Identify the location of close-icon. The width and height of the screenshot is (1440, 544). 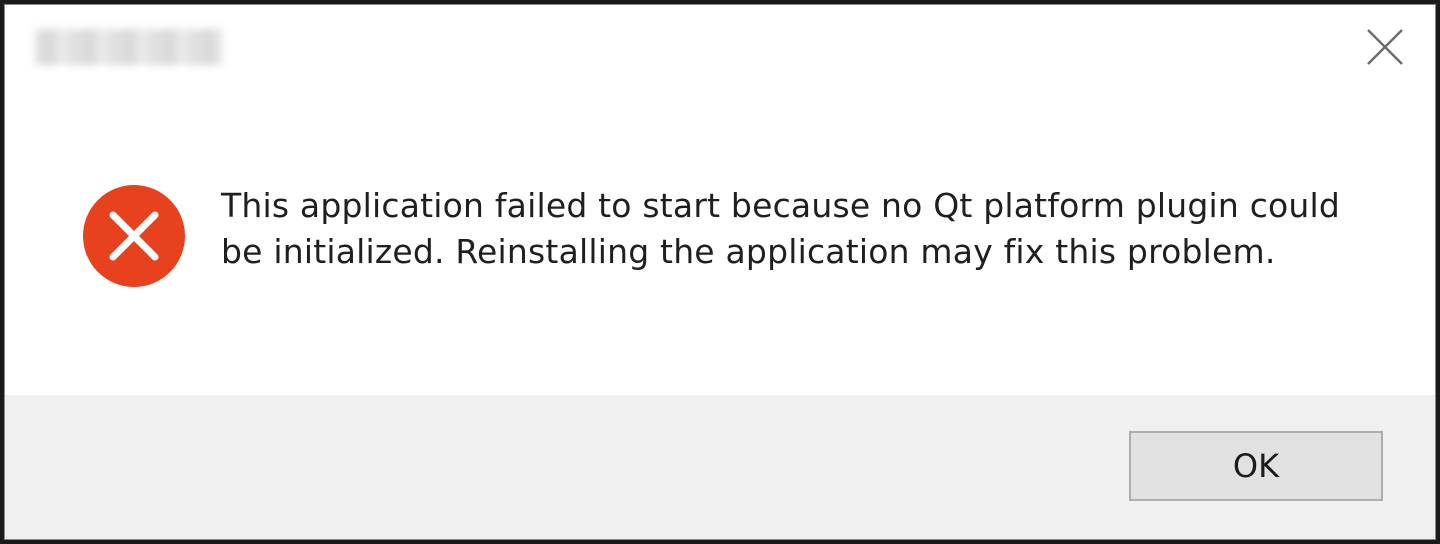
(1385, 47).